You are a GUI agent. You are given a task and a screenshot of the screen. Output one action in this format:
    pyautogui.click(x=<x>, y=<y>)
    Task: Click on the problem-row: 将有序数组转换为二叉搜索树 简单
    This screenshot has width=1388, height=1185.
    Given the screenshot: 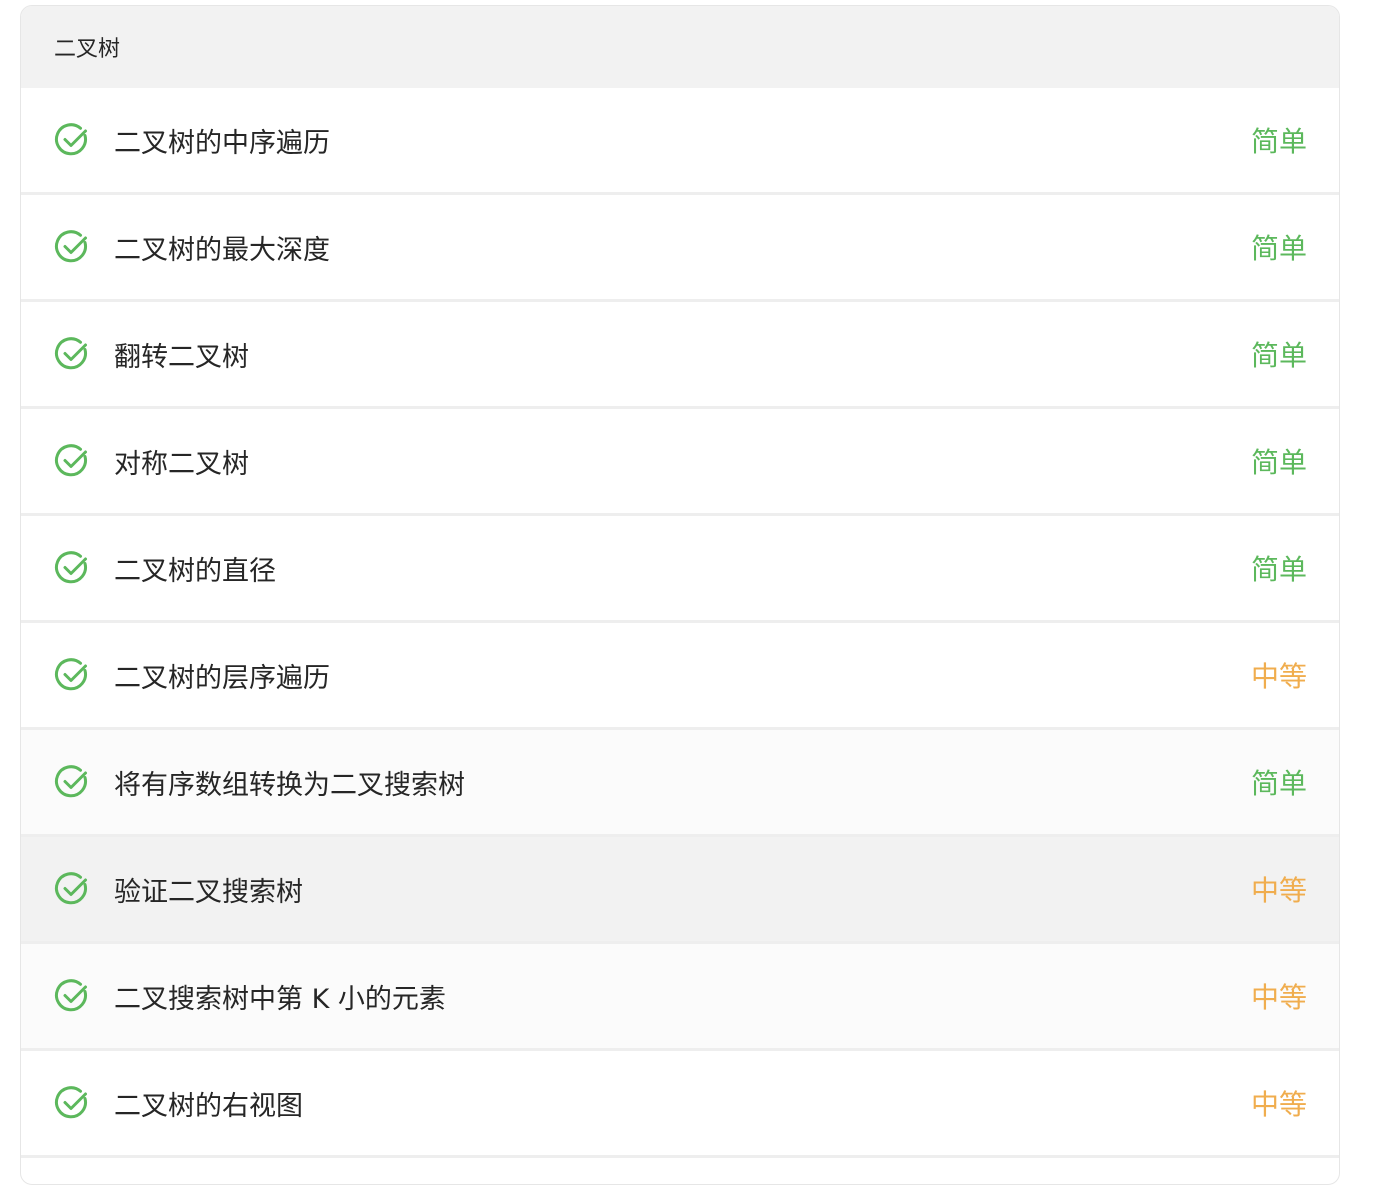 What is the action you would take?
    pyautogui.click(x=680, y=783)
    